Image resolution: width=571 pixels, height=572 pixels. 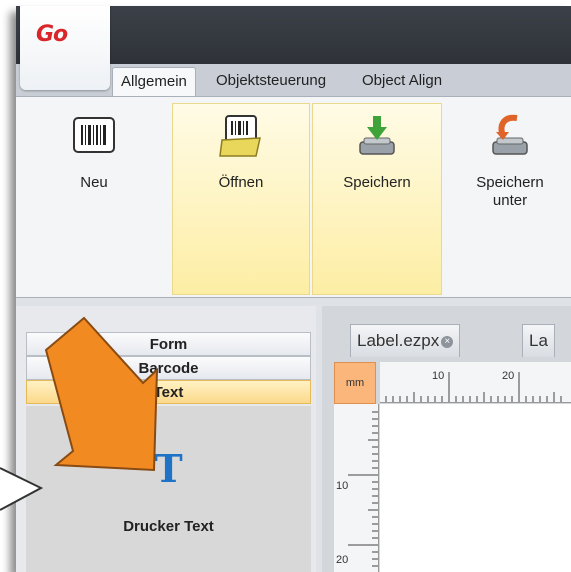 I want to click on application-menu-button: Go, so click(x=65, y=48).